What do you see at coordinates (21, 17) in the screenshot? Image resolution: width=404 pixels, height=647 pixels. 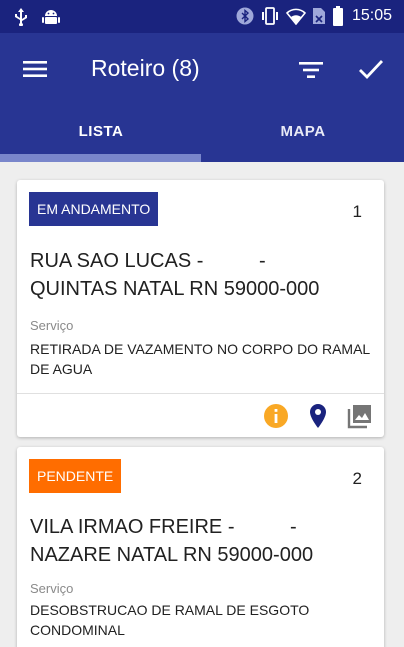 I see `usb-icon` at bounding box center [21, 17].